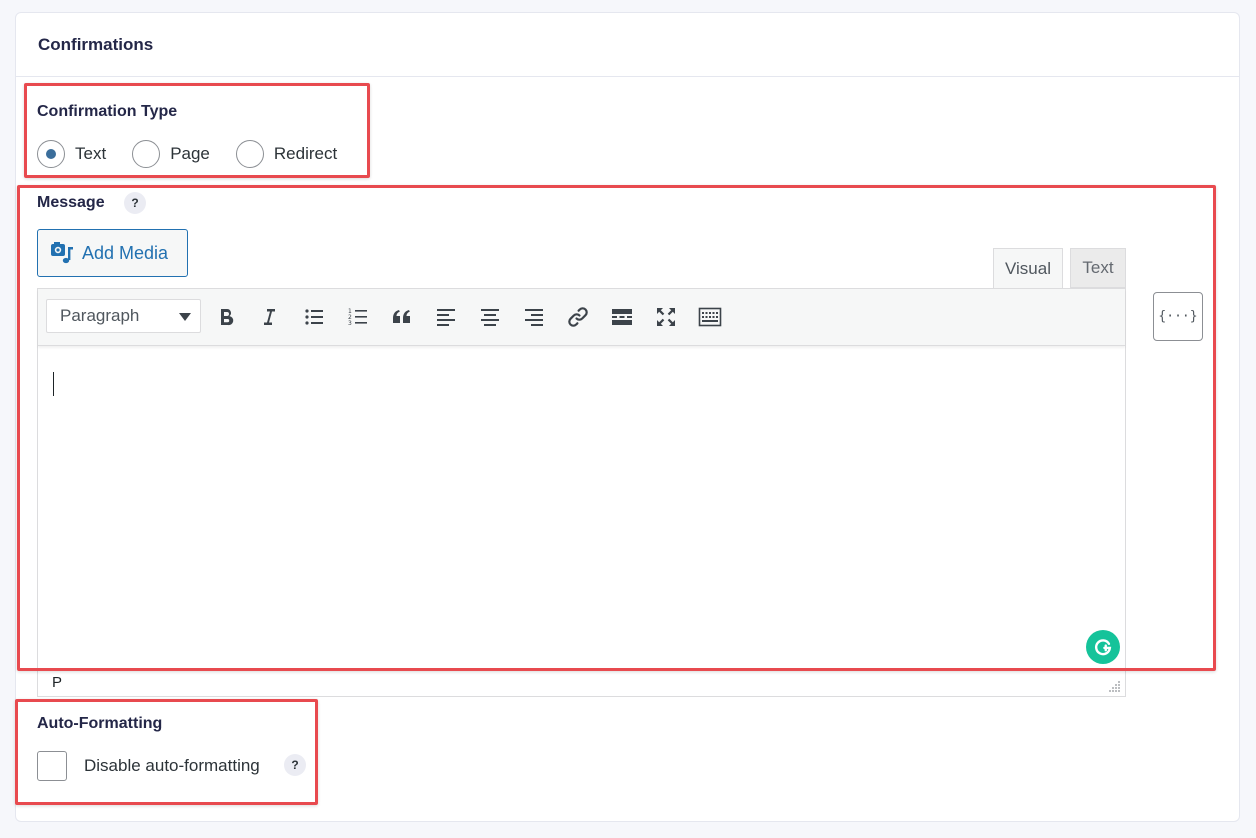 The width and height of the screenshot is (1256, 838). I want to click on read-more-button, so click(622, 317).